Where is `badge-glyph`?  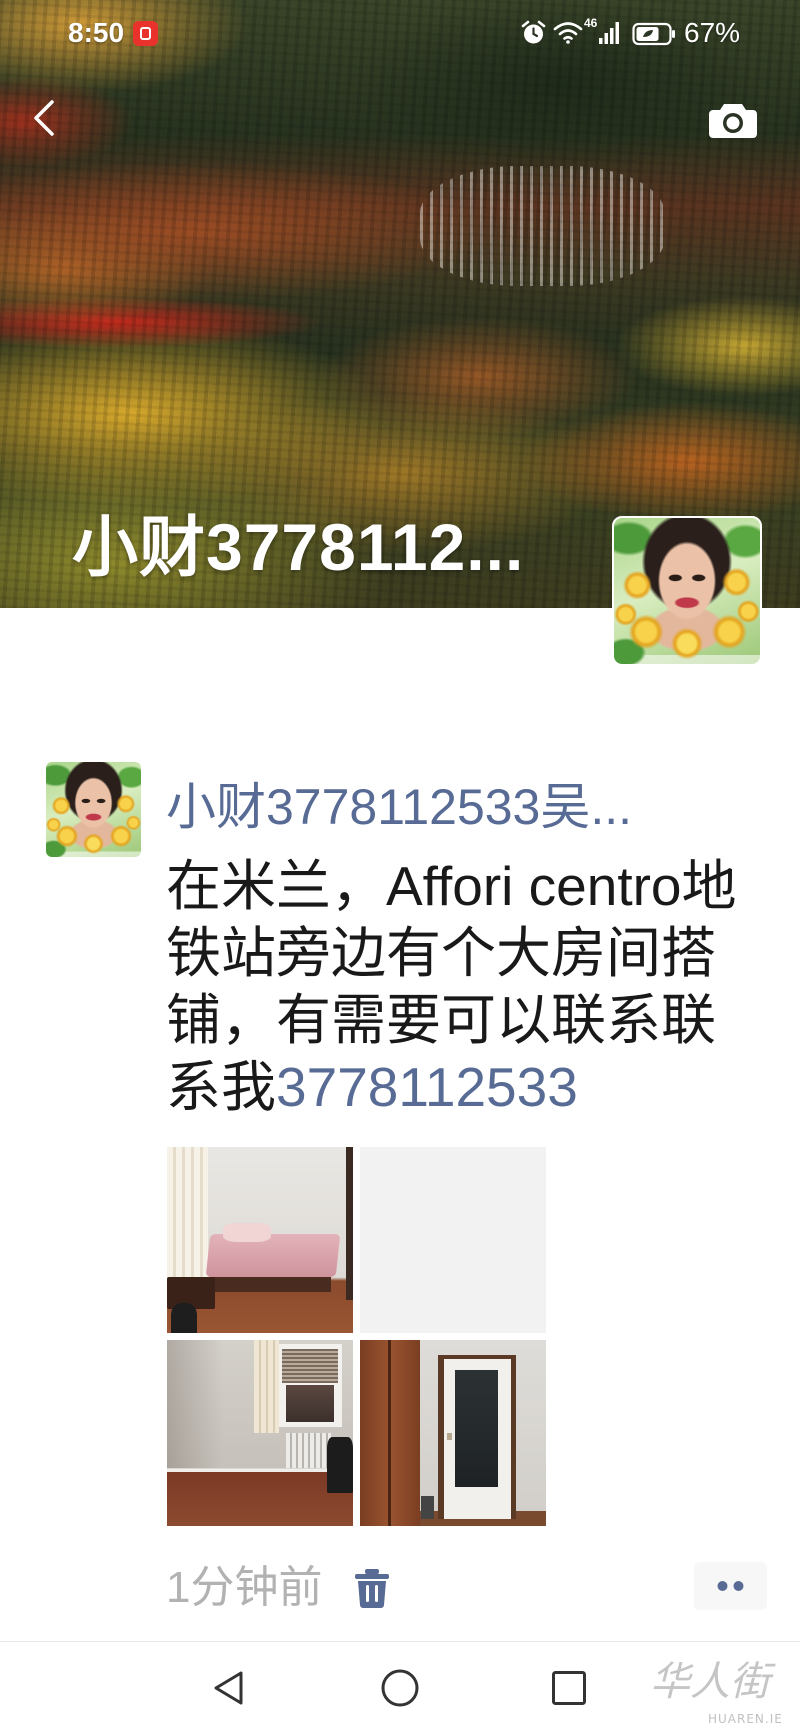 badge-glyph is located at coordinates (145, 33).